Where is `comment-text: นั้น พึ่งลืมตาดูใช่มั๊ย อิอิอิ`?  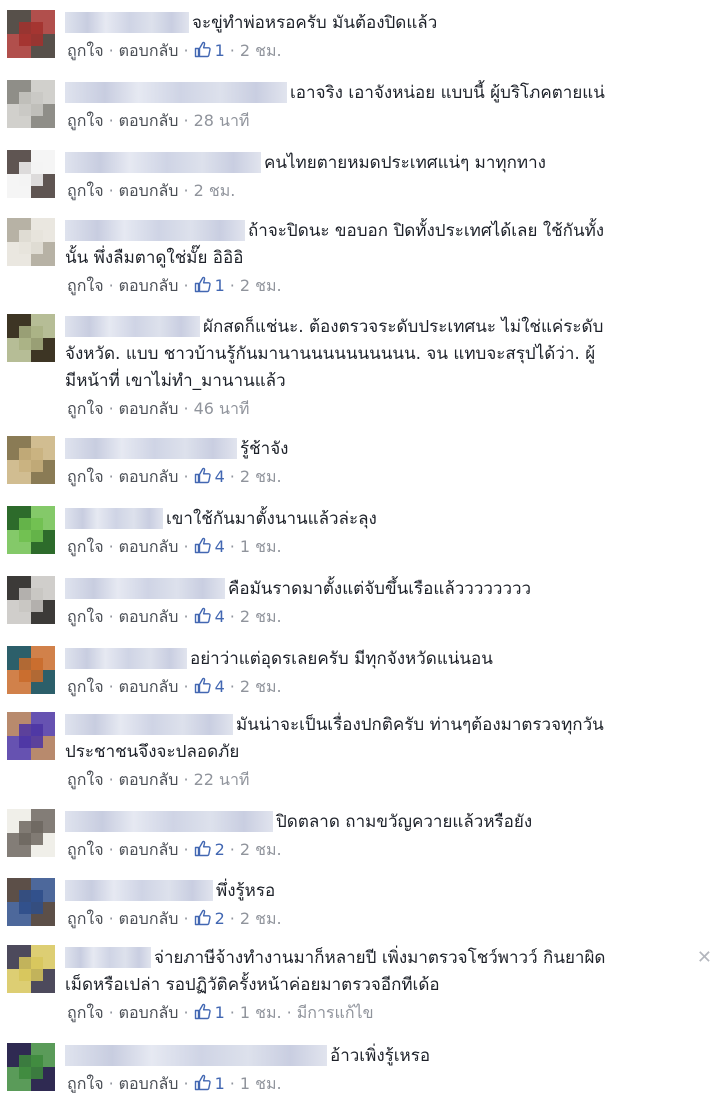
comment-text: นั้น พึ่งลืมตาดูใช่มั๊ย อิอิอิ is located at coordinates (154, 258).